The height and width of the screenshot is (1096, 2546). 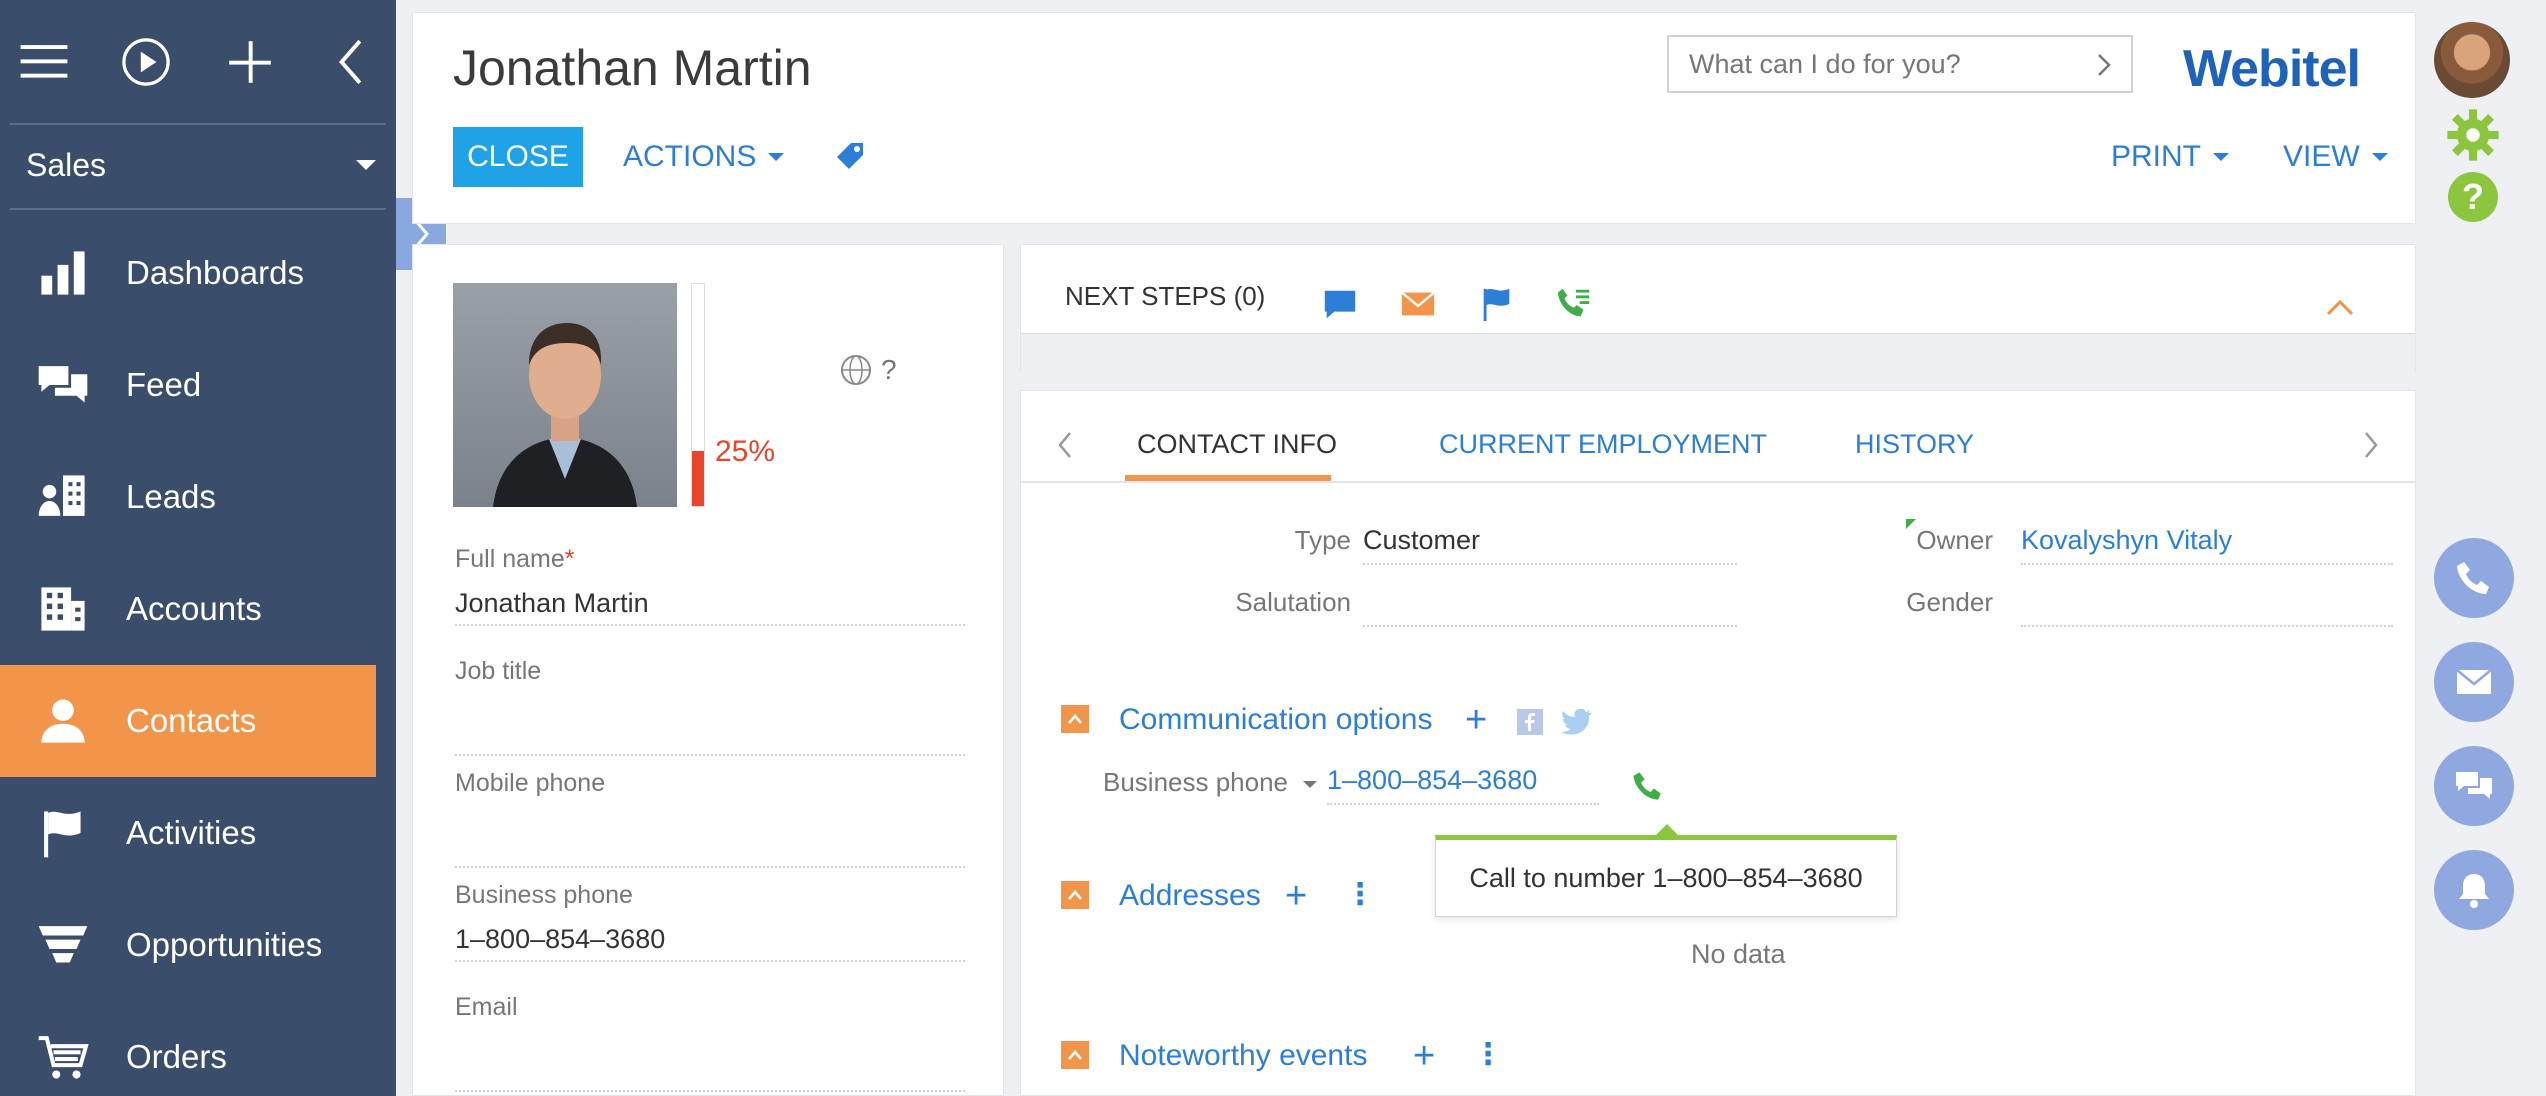 I want to click on flag-icon, so click(x=1496, y=304).